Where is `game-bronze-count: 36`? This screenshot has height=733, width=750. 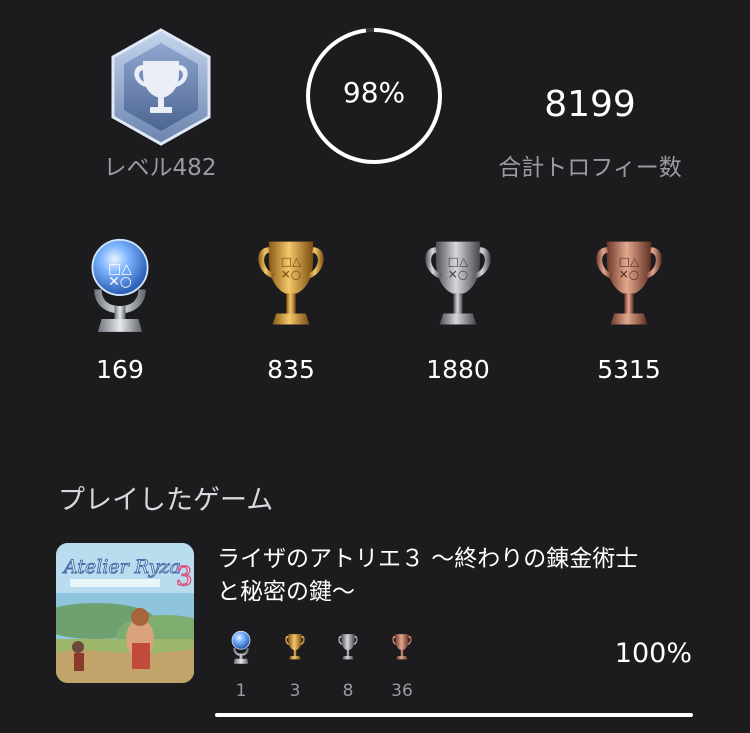
game-bronze-count: 36 is located at coordinates (402, 691).